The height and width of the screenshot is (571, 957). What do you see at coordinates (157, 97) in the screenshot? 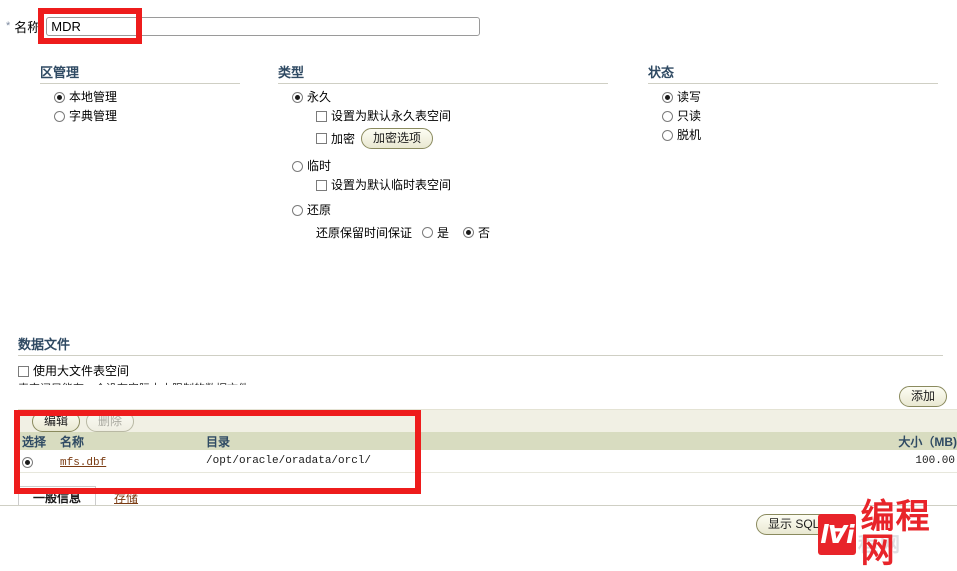
I see `radio-extent-local: 本地管理` at bounding box center [157, 97].